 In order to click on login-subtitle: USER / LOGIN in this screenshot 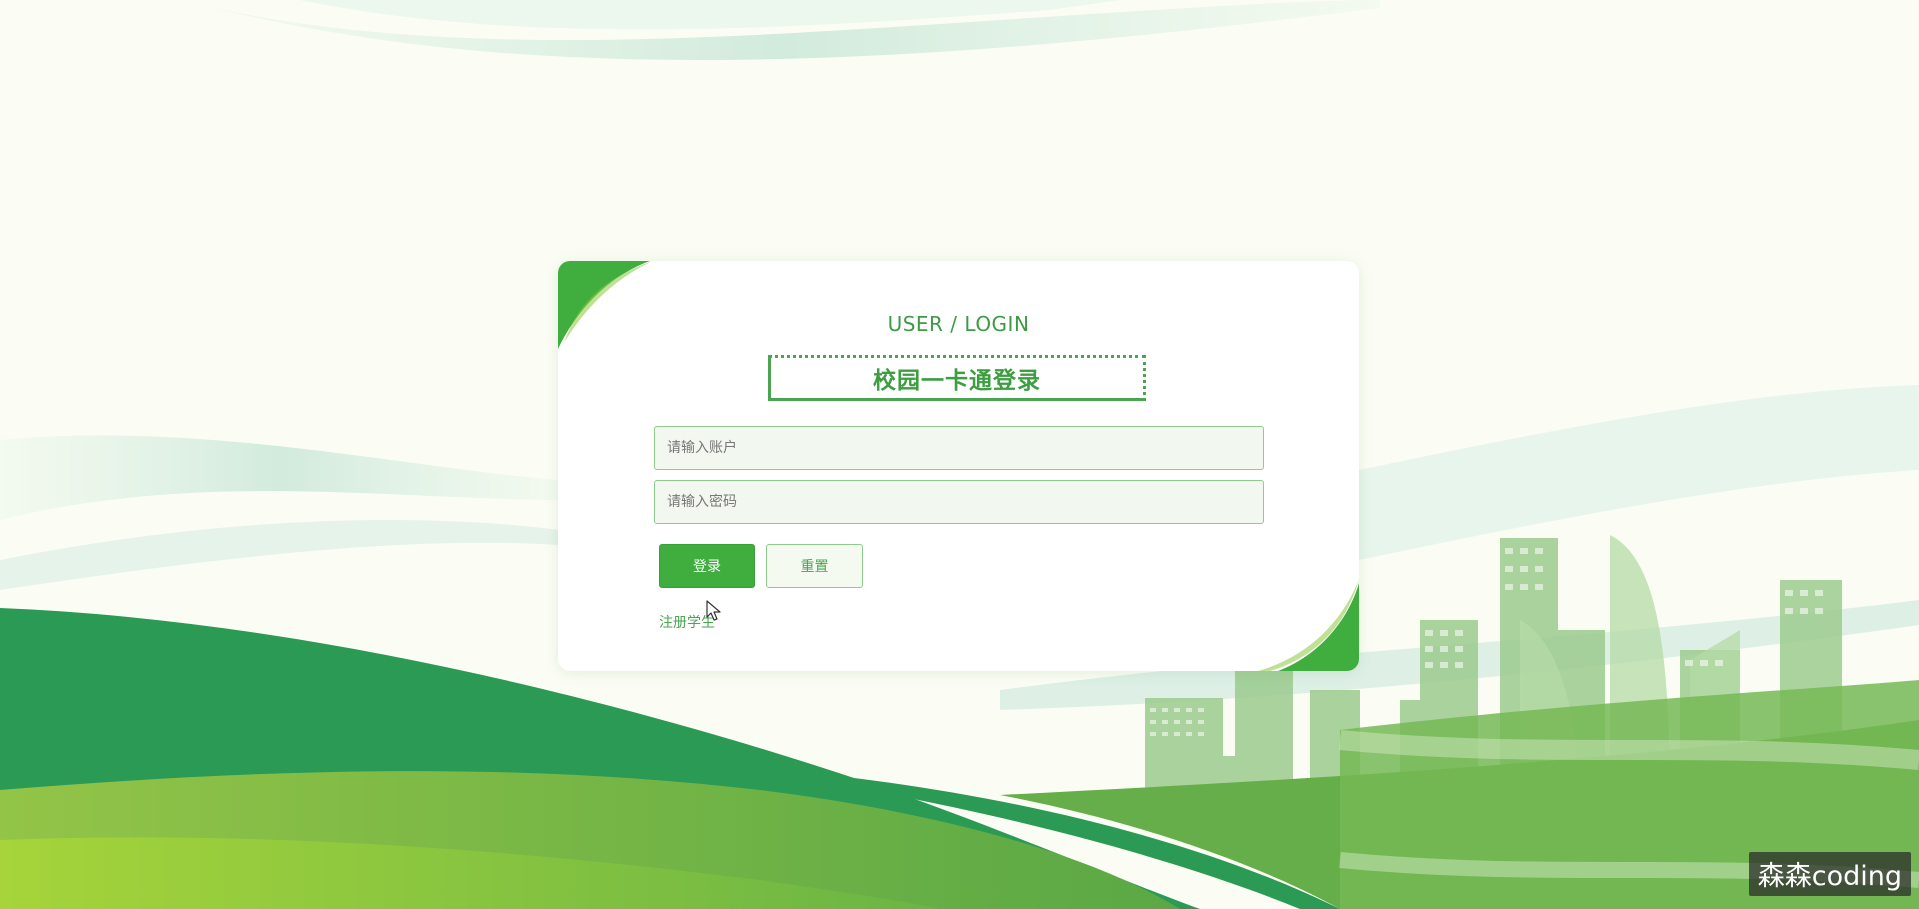, I will do `click(958, 324)`.